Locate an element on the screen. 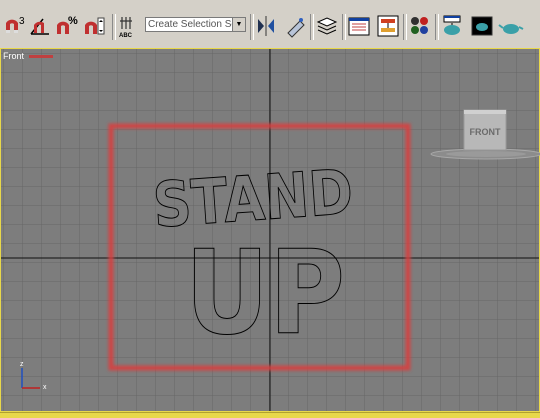 This screenshot has width=540, height=418. create-selection-set-dropdown: Create Selection Set ▼ is located at coordinates (195, 24).